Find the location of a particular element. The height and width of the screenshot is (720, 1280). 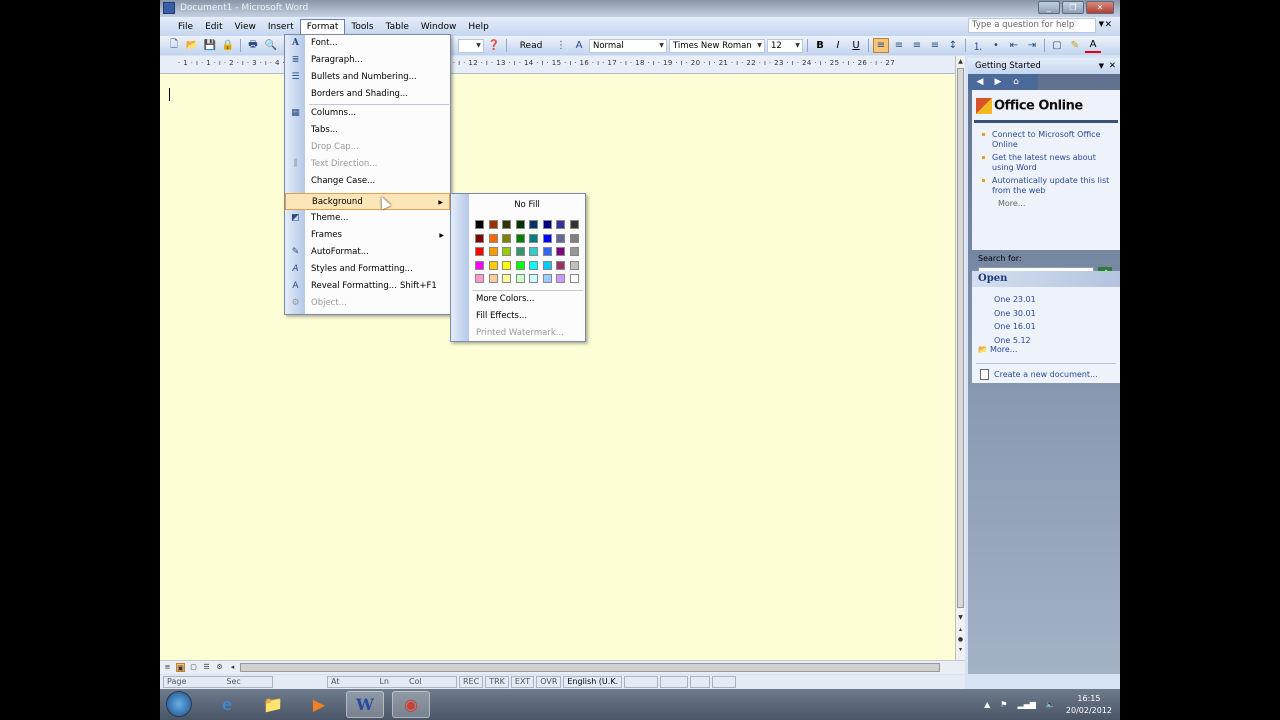

menu-insert: Insert is located at coordinates (281, 27).